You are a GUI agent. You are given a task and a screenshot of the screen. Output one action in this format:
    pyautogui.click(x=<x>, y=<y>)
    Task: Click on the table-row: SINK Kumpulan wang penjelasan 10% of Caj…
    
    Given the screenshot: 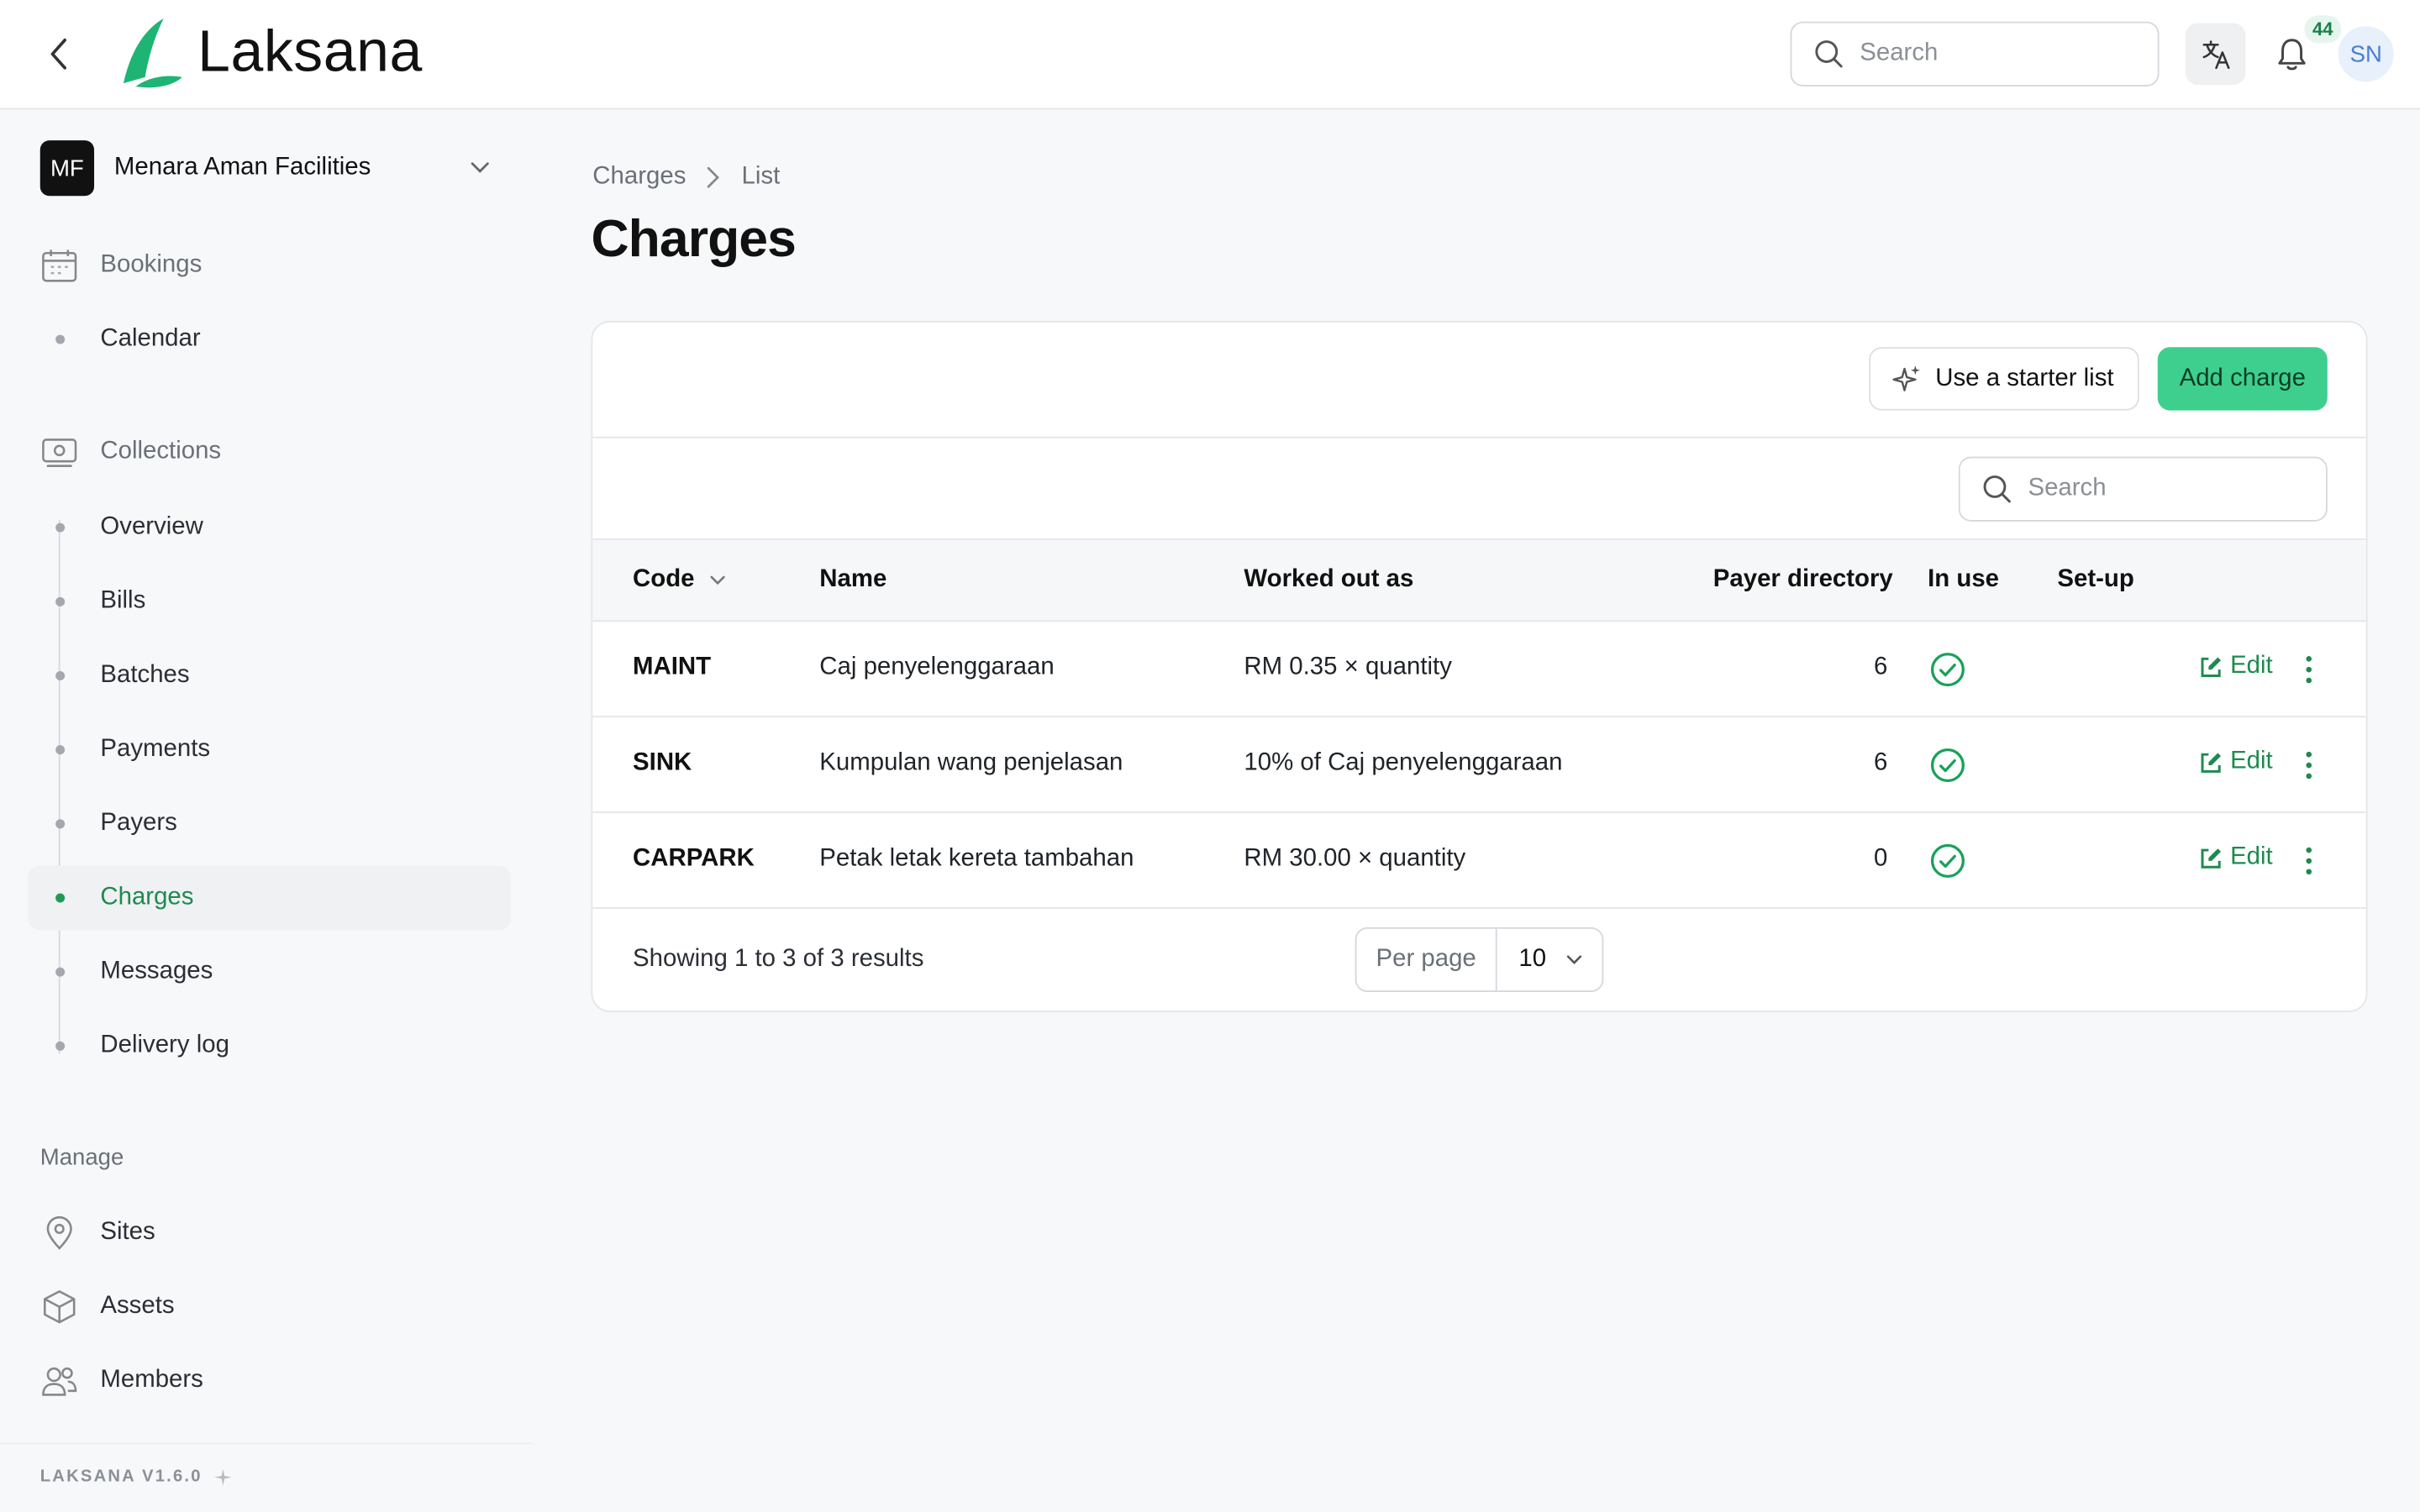 What is the action you would take?
    pyautogui.click(x=1479, y=765)
    